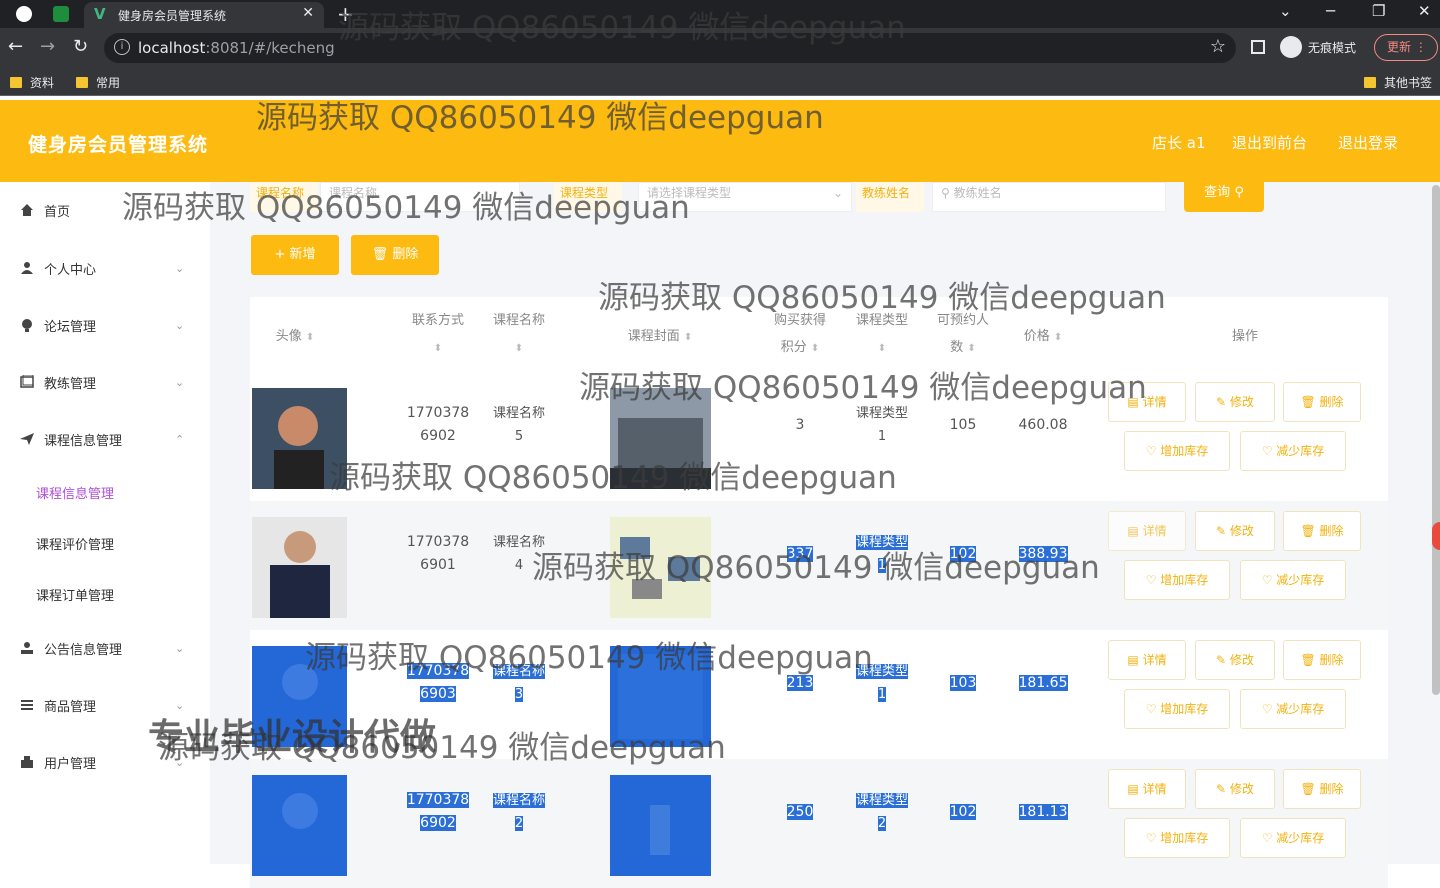 The height and width of the screenshot is (888, 1440). Describe the element at coordinates (1318, 47) in the screenshot. I see `incognito-indicator: 无痕模式` at that location.